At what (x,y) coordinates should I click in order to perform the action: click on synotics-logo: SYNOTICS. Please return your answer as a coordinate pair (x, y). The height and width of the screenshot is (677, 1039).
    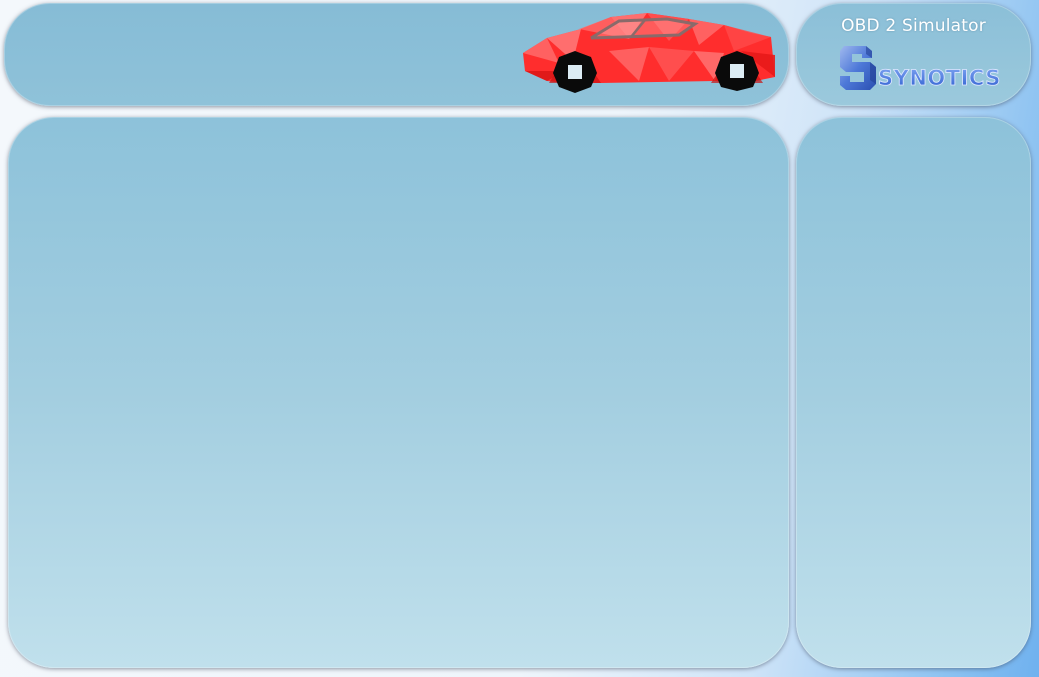
    Looking at the image, I should click on (920, 68).